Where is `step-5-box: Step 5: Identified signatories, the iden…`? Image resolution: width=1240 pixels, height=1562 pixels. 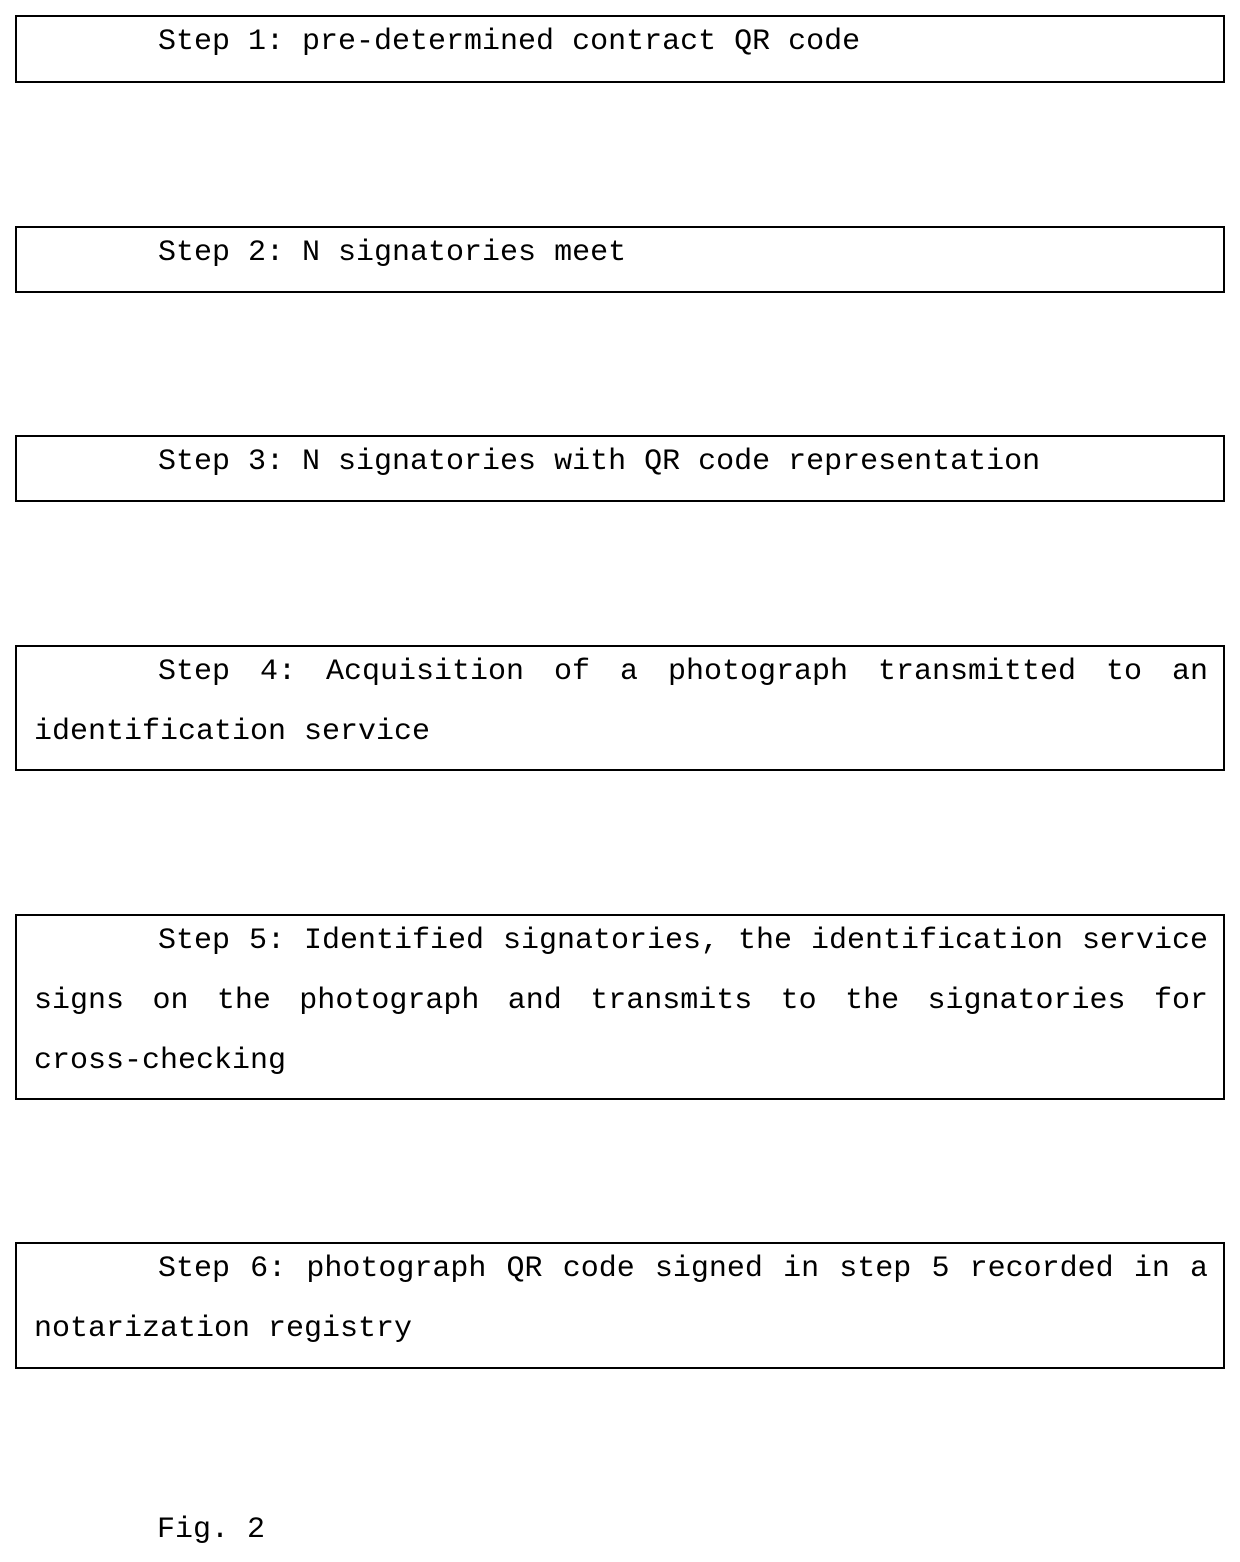
step-5-box: Step 5: Identified signatories, the iden… is located at coordinates (620, 1007).